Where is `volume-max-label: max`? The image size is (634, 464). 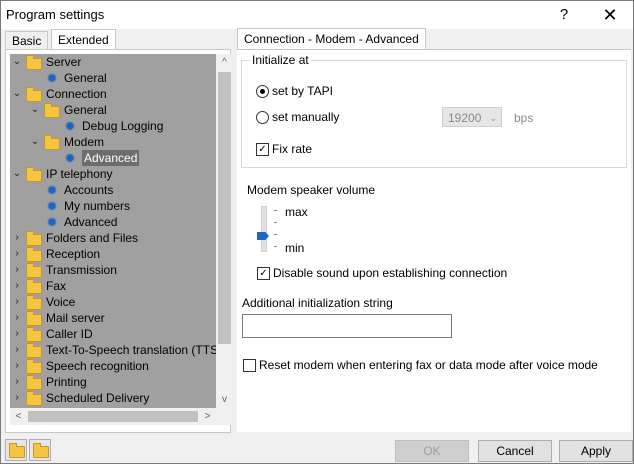
volume-max-label: max is located at coordinates (296, 212).